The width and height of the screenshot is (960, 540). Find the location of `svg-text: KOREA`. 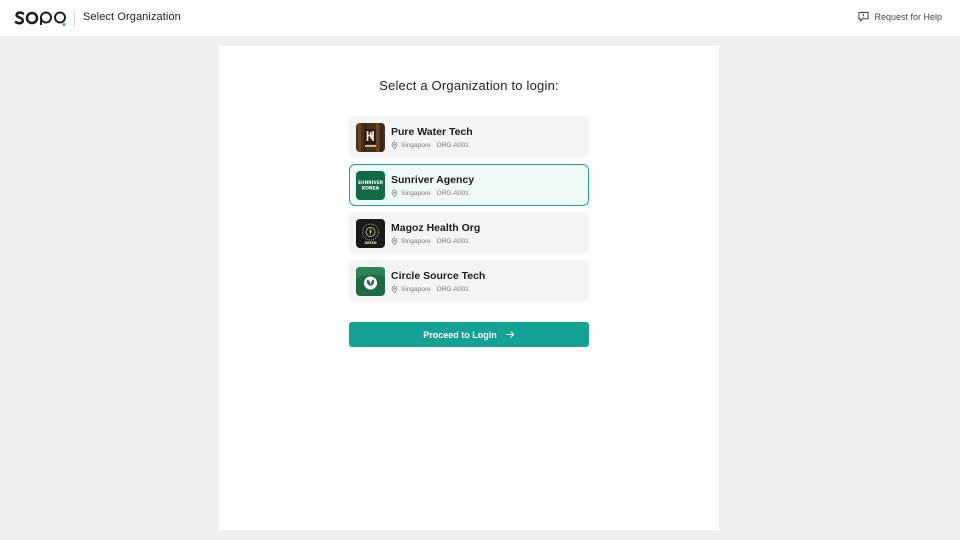

svg-text: KOREA is located at coordinates (371, 189).